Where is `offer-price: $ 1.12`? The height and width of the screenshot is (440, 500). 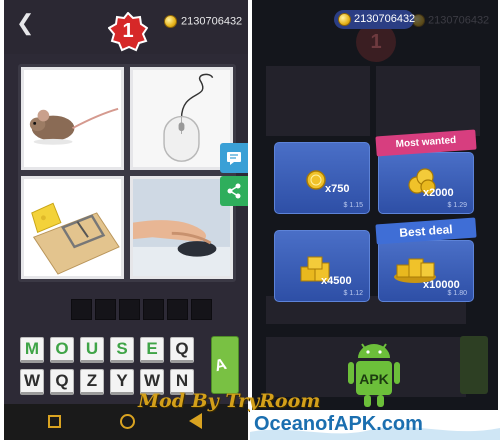
offer-price: $ 1.12 is located at coordinates (353, 293).